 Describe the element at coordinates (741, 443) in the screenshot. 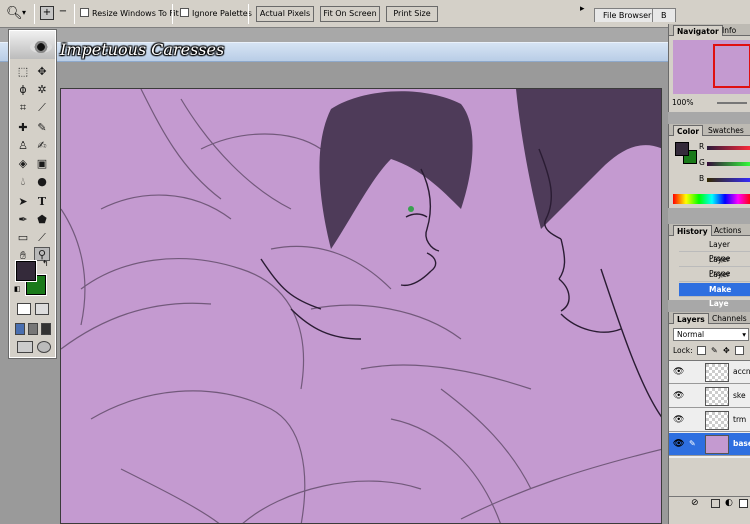

I see `layer-name: base` at that location.